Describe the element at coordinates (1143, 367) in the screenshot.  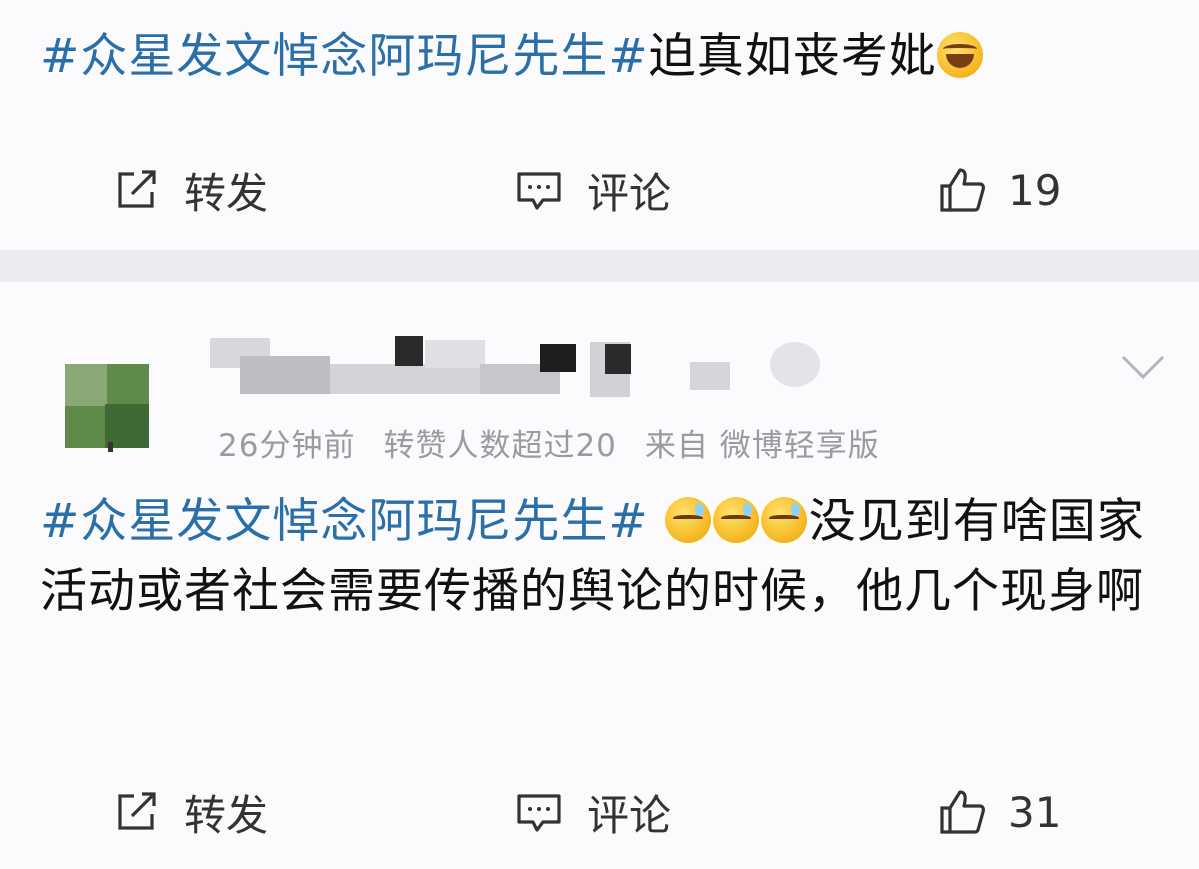
I see `chevron-down-icon` at that location.